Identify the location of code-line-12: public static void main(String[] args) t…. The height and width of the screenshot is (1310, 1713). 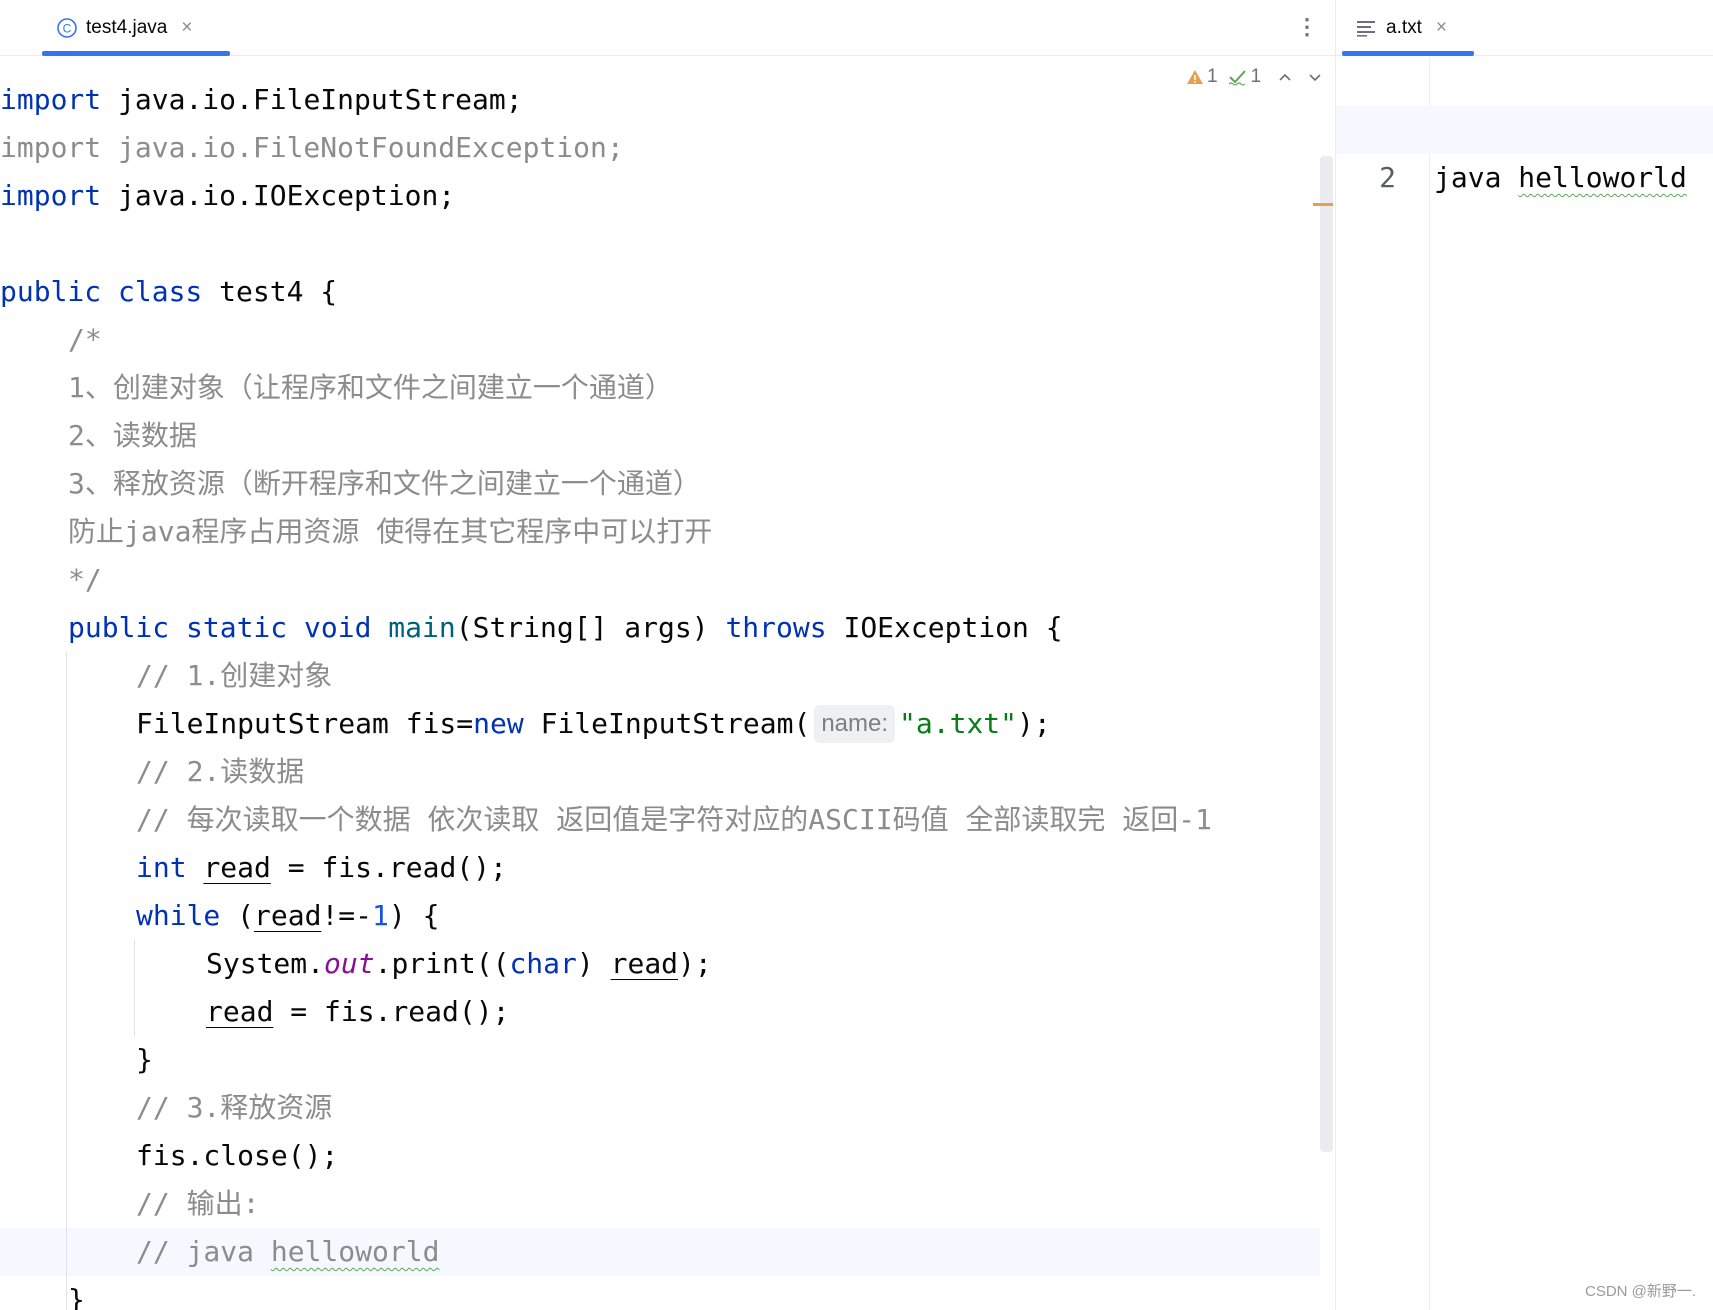
(667, 628).